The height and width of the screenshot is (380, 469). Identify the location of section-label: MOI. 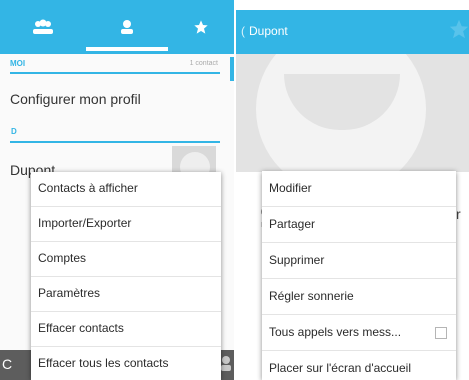
(18, 63).